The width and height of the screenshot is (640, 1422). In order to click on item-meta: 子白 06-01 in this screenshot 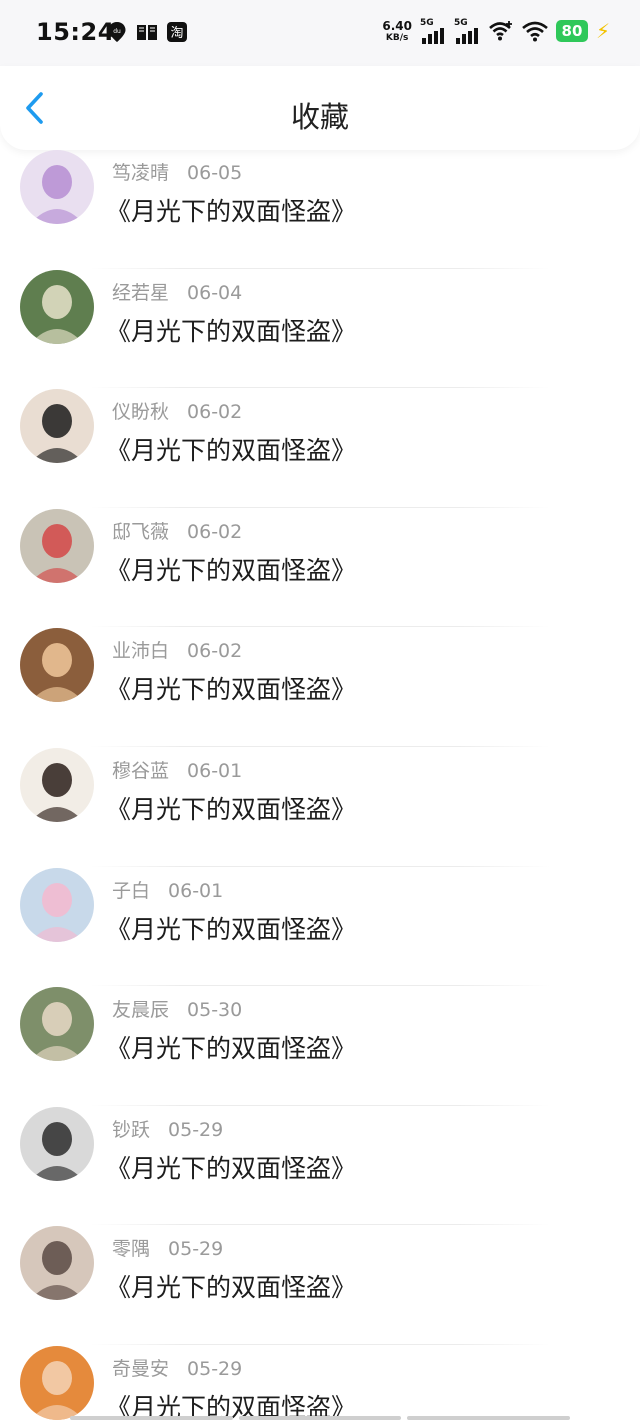, I will do `click(167, 889)`.